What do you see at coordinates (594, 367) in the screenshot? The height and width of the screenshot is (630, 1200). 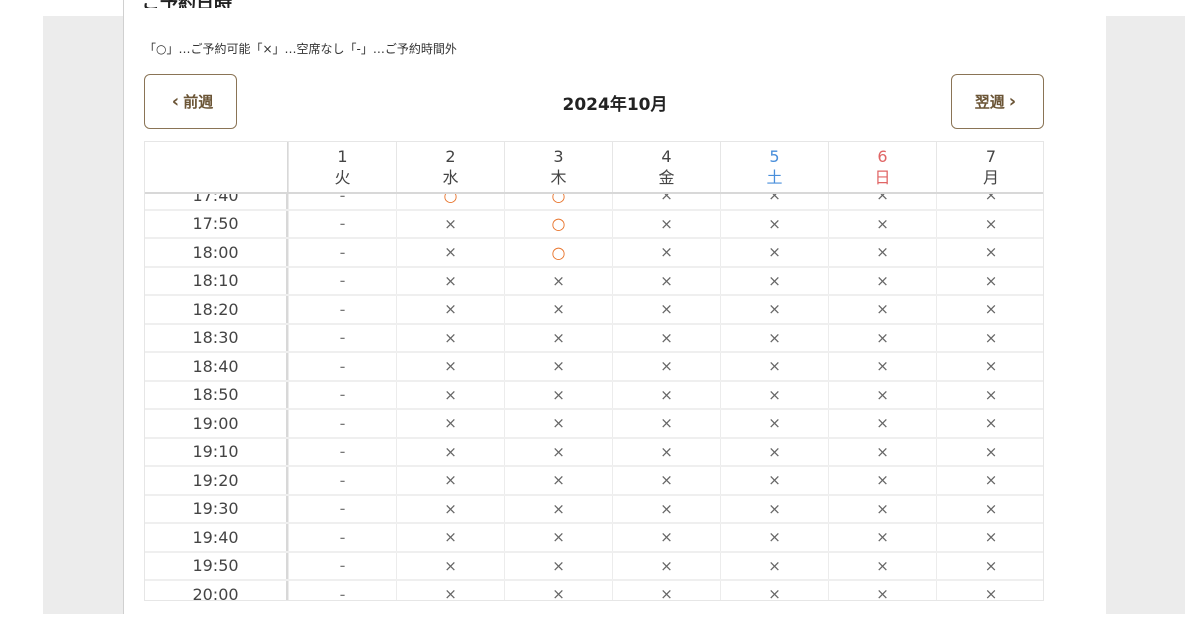 I see `table-row: 18:40- × × × × × ×` at bounding box center [594, 367].